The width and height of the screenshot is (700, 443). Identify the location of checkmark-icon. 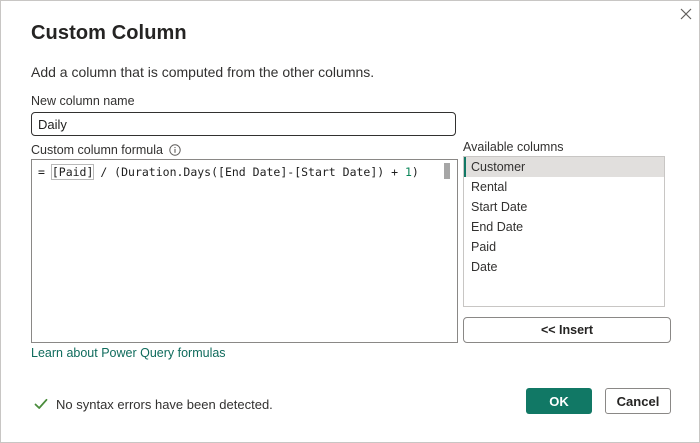
(41, 404).